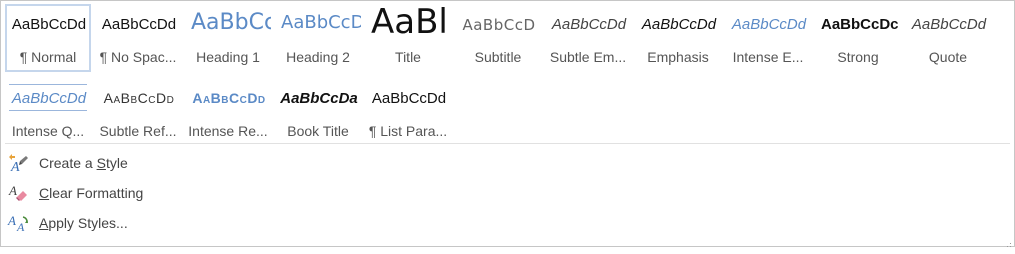 The width and height of the screenshot is (1015, 254). I want to click on gallery-divider, so click(507, 143).